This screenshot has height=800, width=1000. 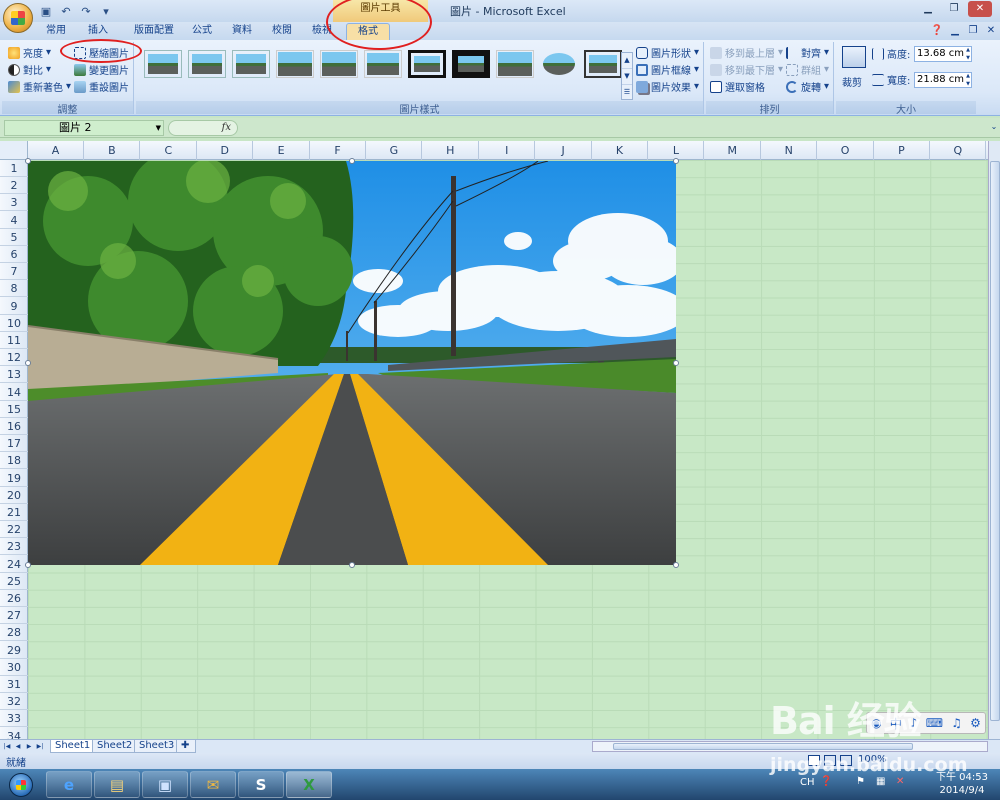 I want to click on formula-input, so click(x=613, y=128).